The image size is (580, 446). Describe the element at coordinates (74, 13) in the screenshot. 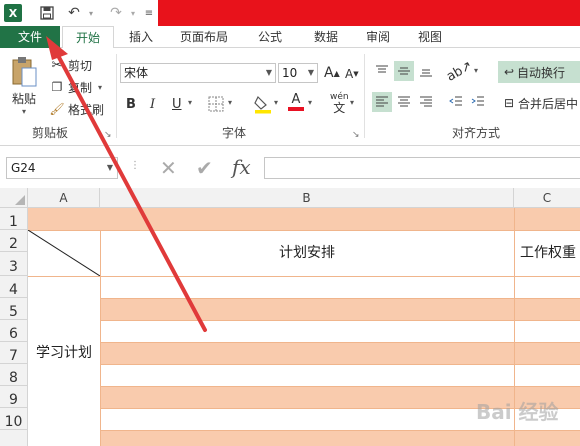

I see `undo-icon: ↶` at that location.